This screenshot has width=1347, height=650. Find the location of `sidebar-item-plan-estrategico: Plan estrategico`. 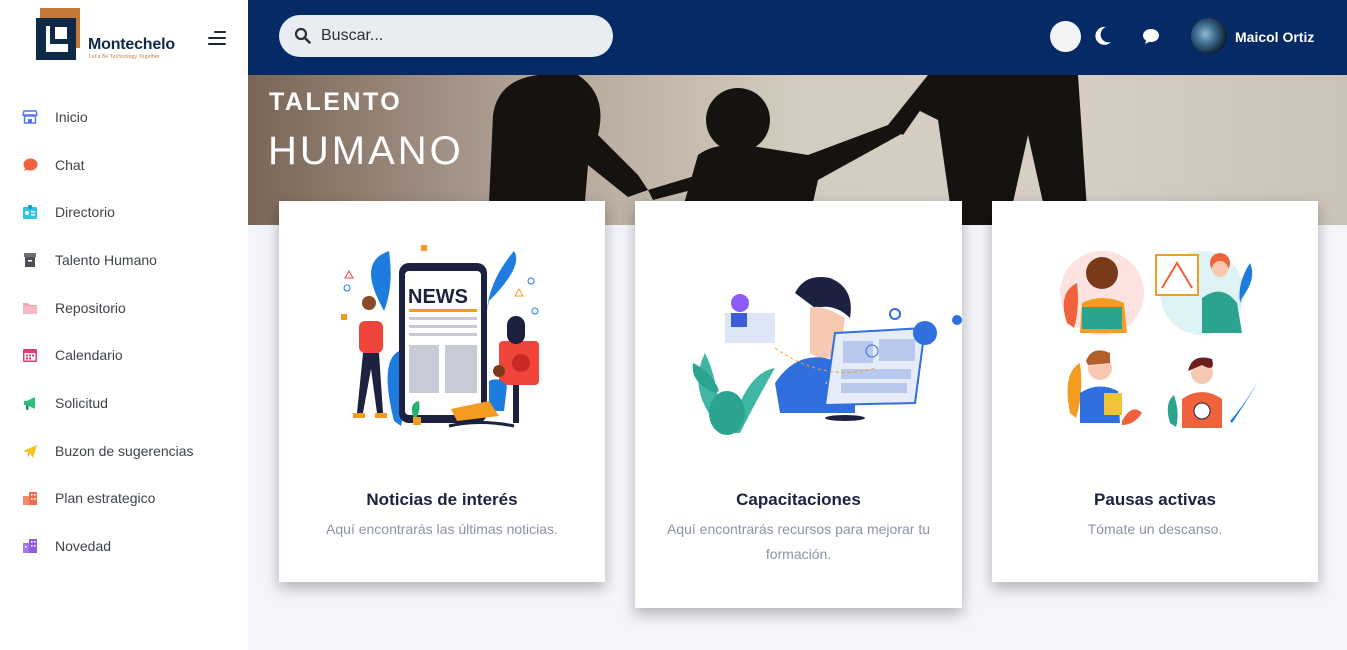

sidebar-item-plan-estrategico: Plan estrategico is located at coordinates (124, 499).